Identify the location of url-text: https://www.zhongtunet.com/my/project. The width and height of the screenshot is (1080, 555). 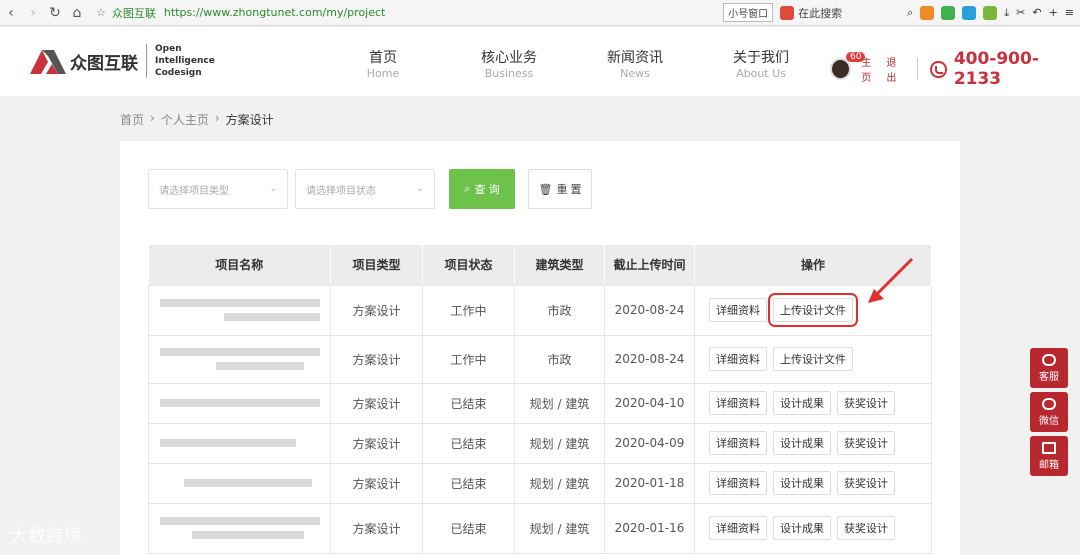
(274, 12).